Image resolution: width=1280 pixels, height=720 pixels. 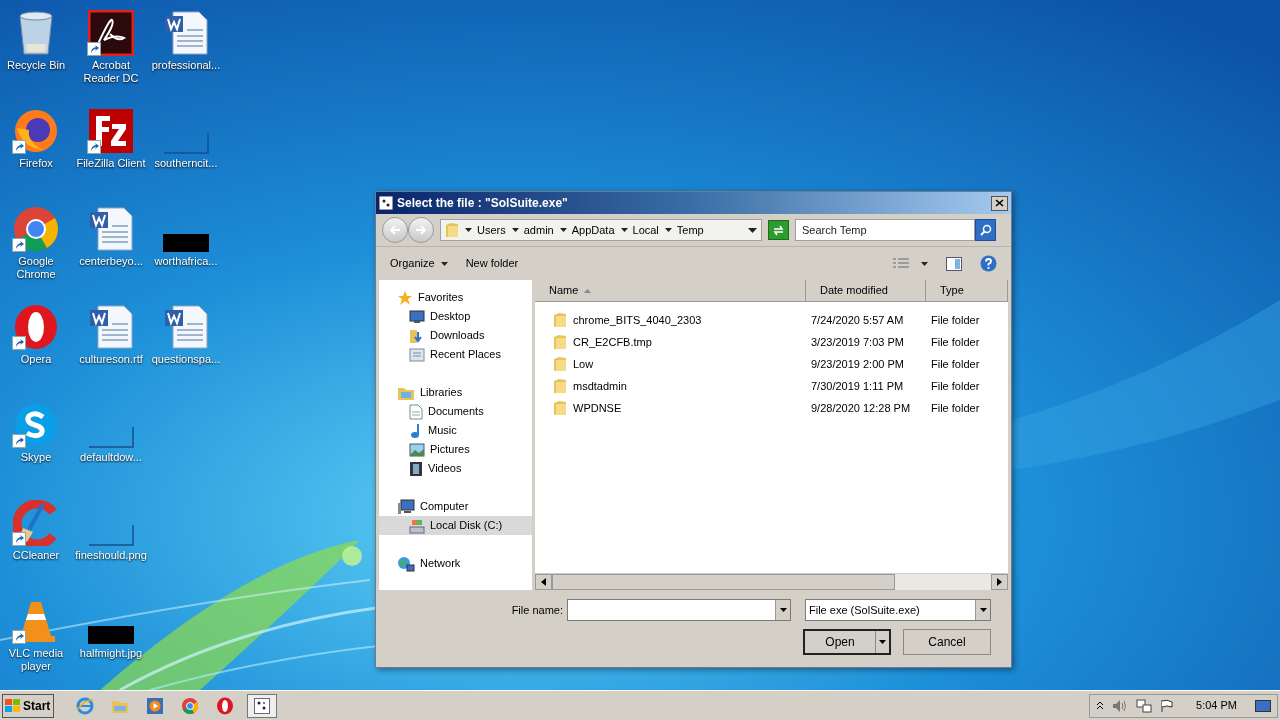 I want to click on navigation-item: Downloads, so click(x=455, y=335).